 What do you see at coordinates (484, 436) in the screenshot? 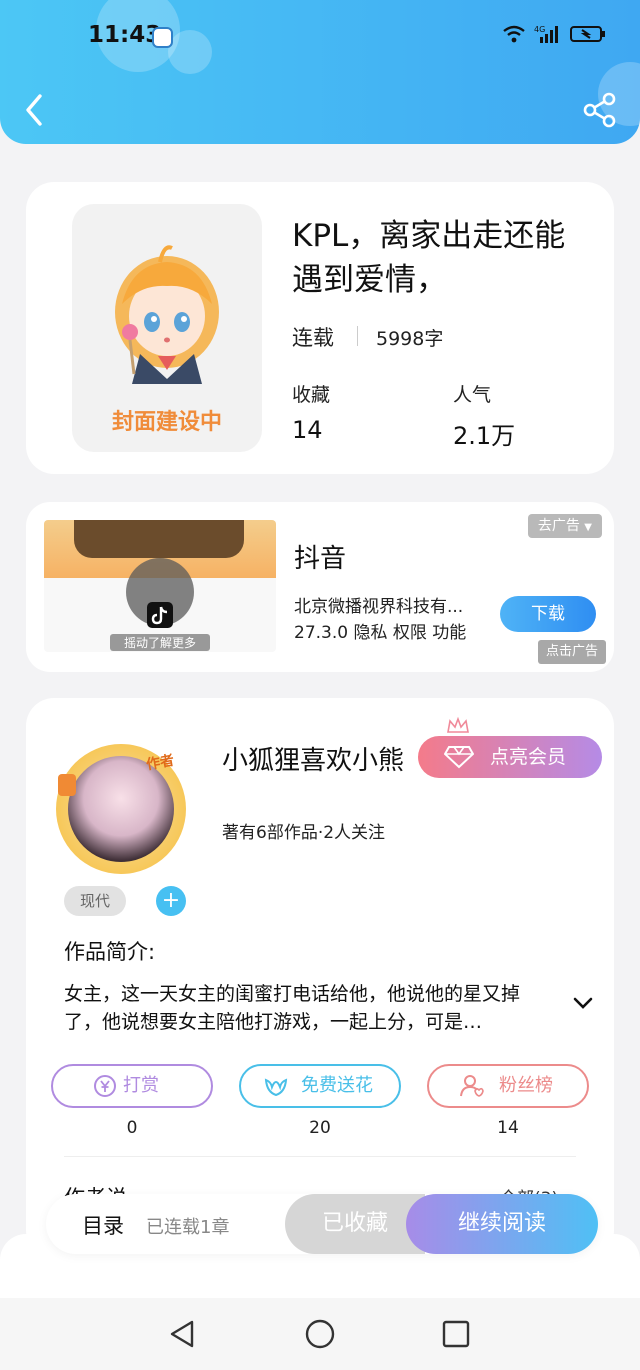
I see `stat-value-popularity: 2.1万` at bounding box center [484, 436].